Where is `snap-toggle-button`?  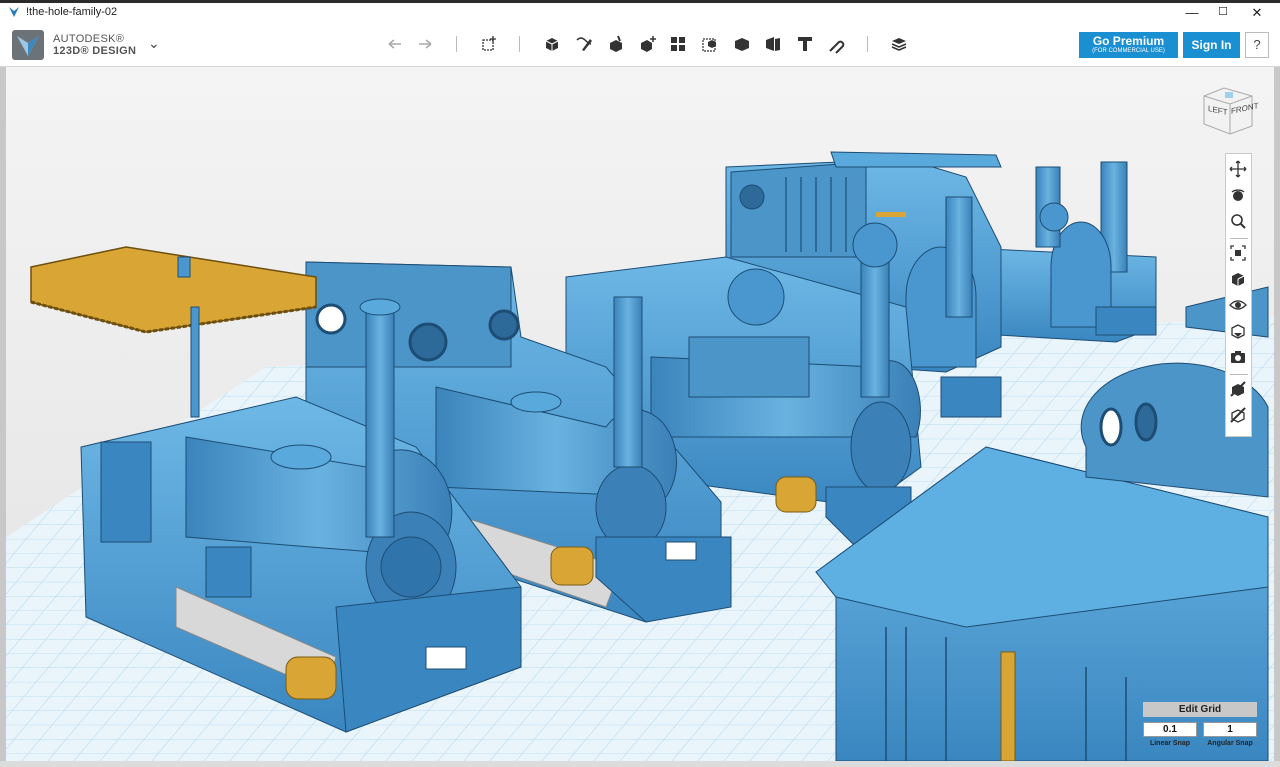
snap-toggle-button is located at coordinates (1239, 416).